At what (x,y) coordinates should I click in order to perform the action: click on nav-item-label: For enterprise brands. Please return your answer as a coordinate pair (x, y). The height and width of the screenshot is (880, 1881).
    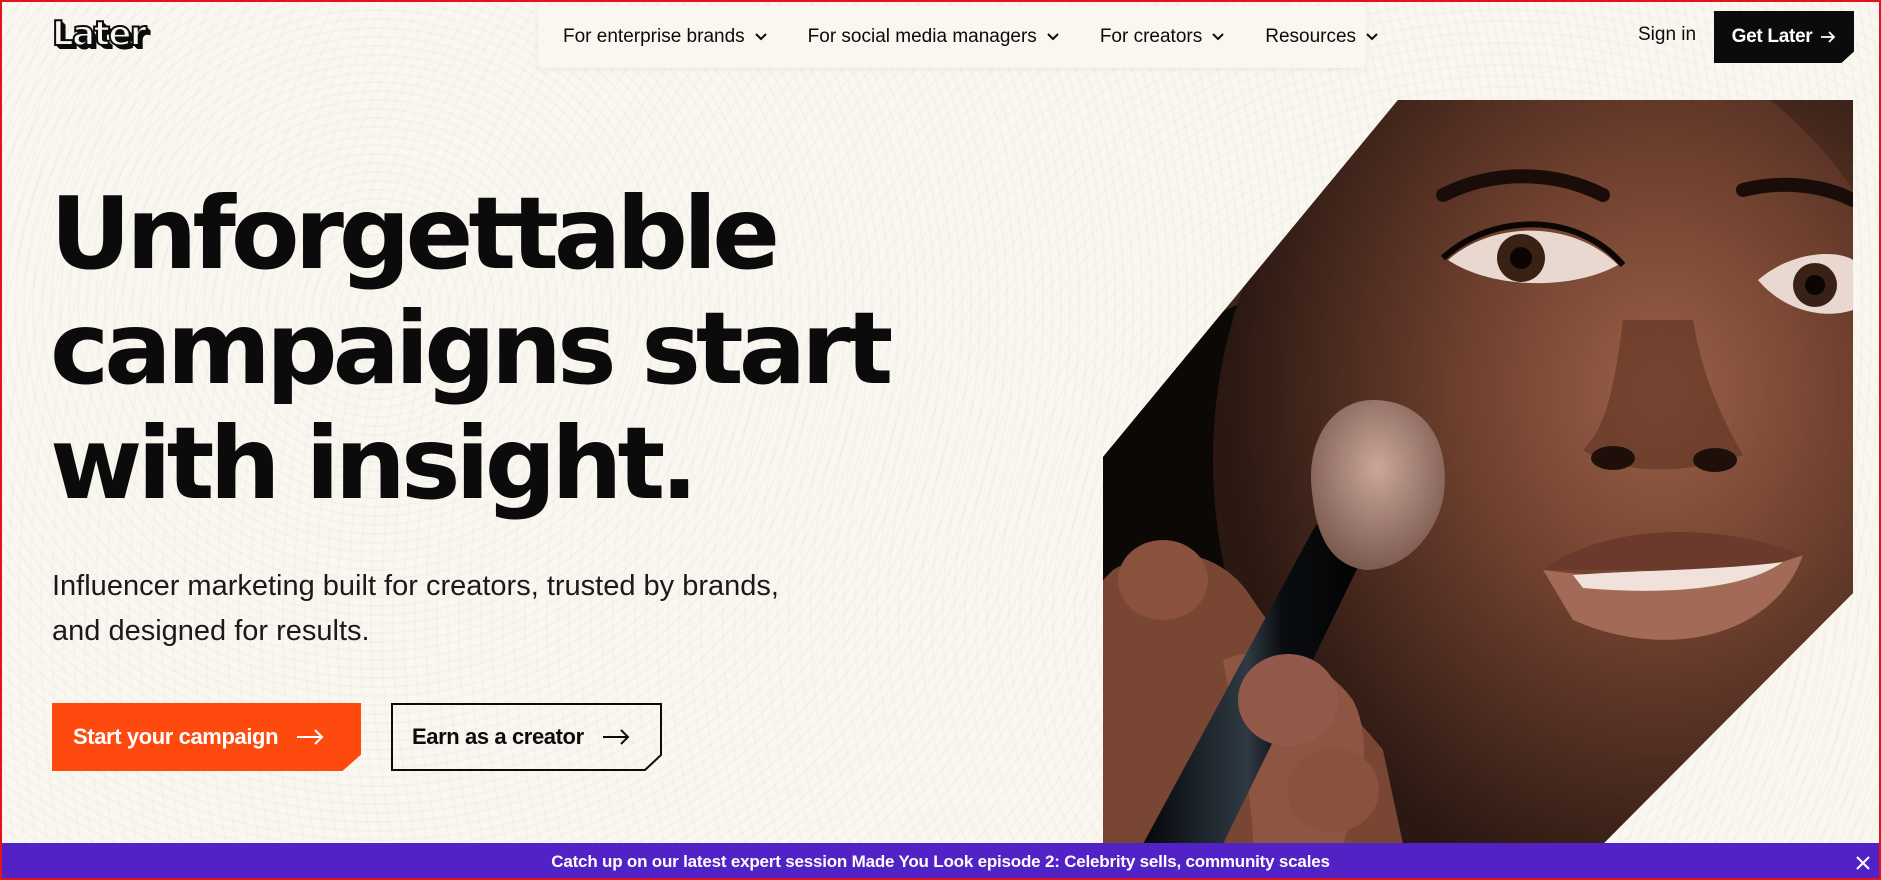
    Looking at the image, I should click on (654, 36).